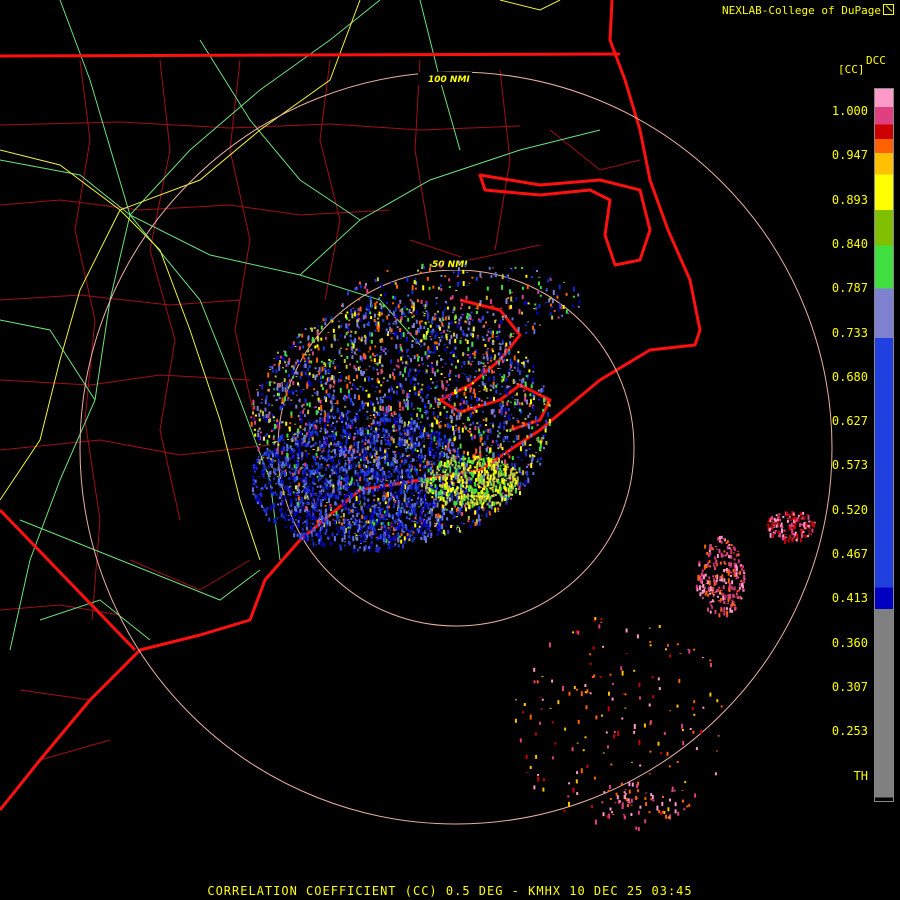 The height and width of the screenshot is (900, 900). What do you see at coordinates (876, 60) in the screenshot?
I see `legend-product-code: DCC` at bounding box center [876, 60].